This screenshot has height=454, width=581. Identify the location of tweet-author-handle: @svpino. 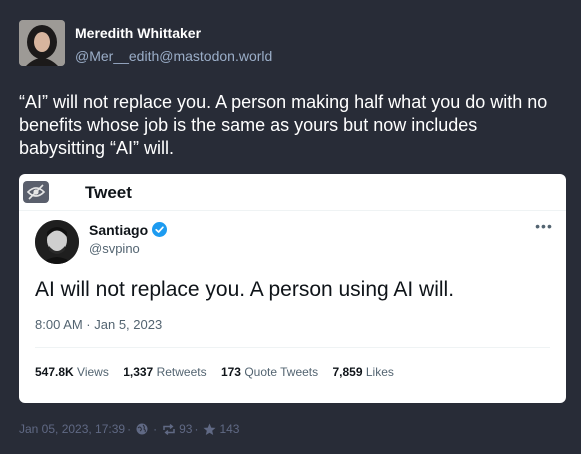
(114, 248).